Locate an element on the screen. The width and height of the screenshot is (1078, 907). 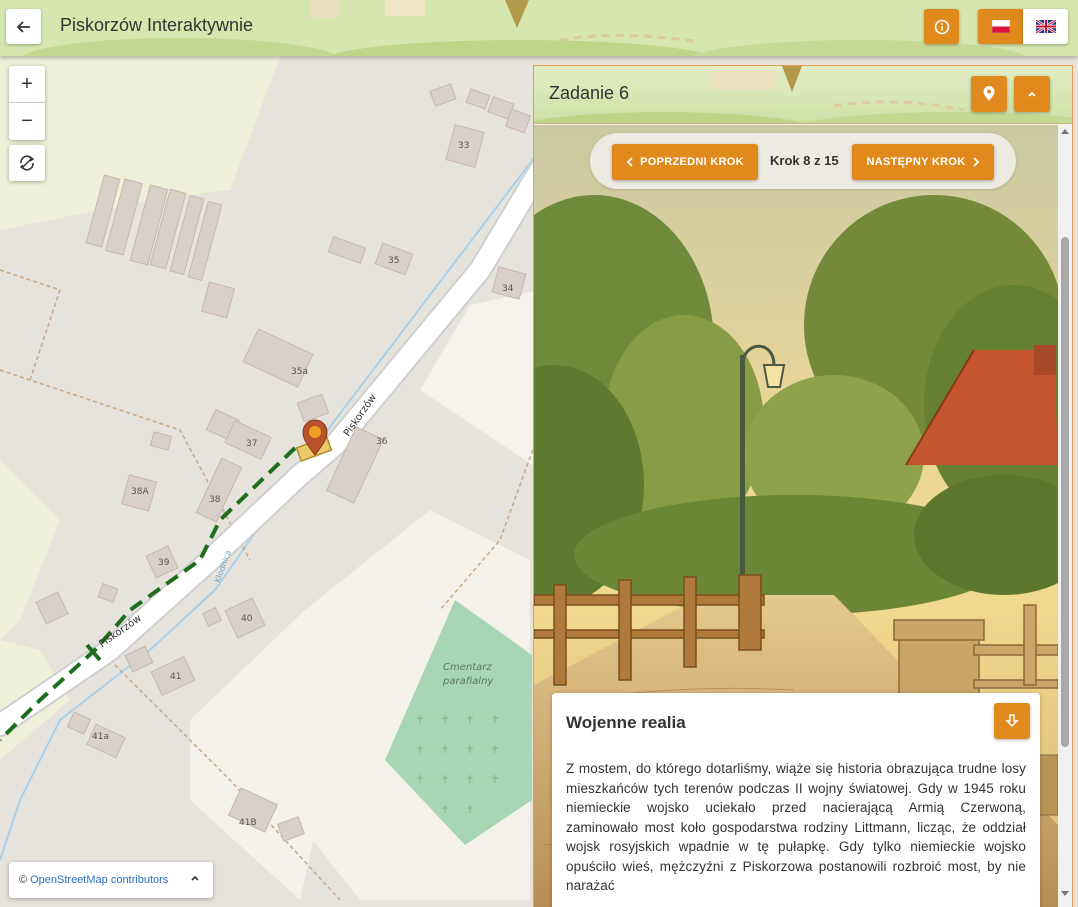
info-icon is located at coordinates (941, 26).